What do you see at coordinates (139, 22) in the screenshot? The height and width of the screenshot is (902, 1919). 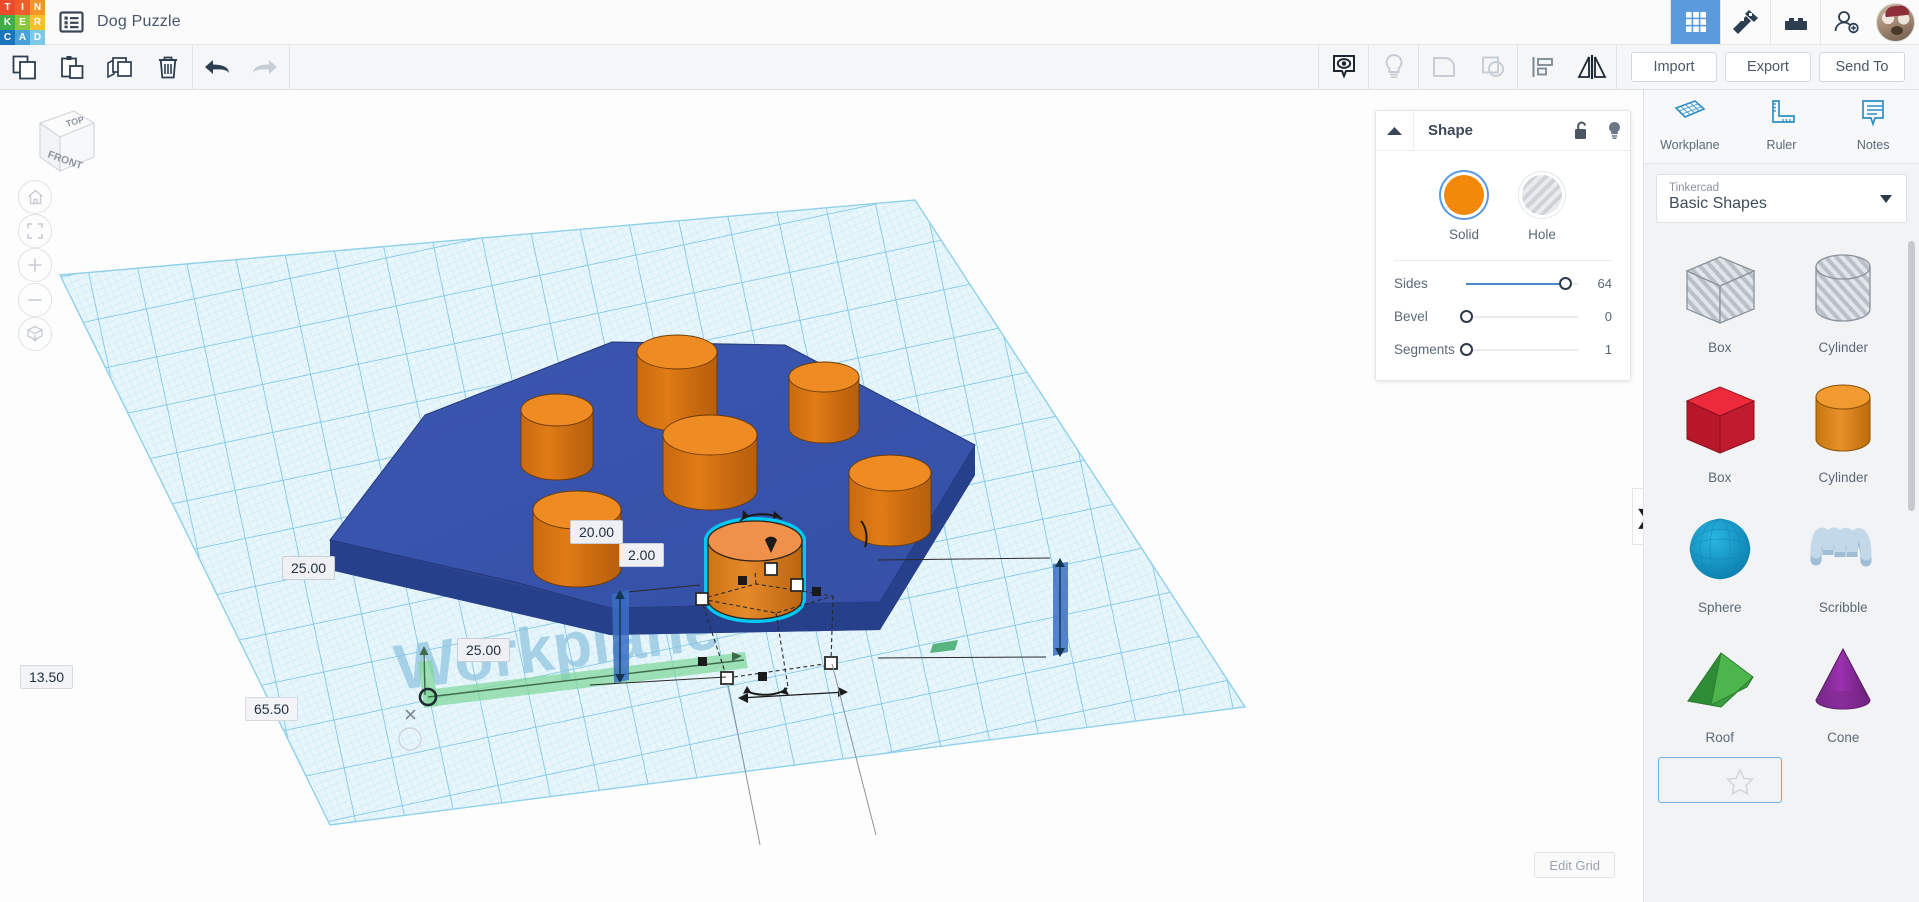 I see `document-title: Dog Puzzle` at bounding box center [139, 22].